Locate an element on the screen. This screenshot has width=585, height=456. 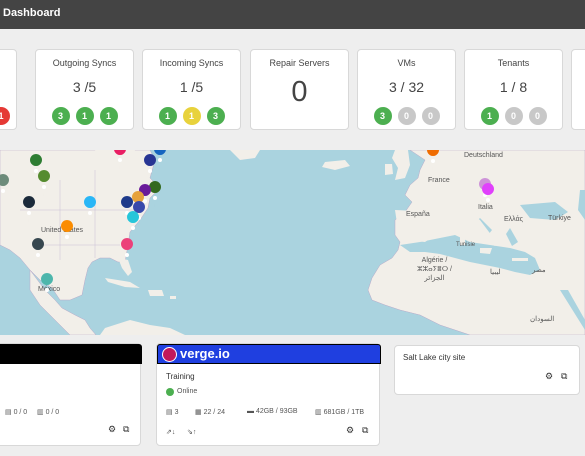
stat-value: 1 / 8 is located at coordinates (513, 87).